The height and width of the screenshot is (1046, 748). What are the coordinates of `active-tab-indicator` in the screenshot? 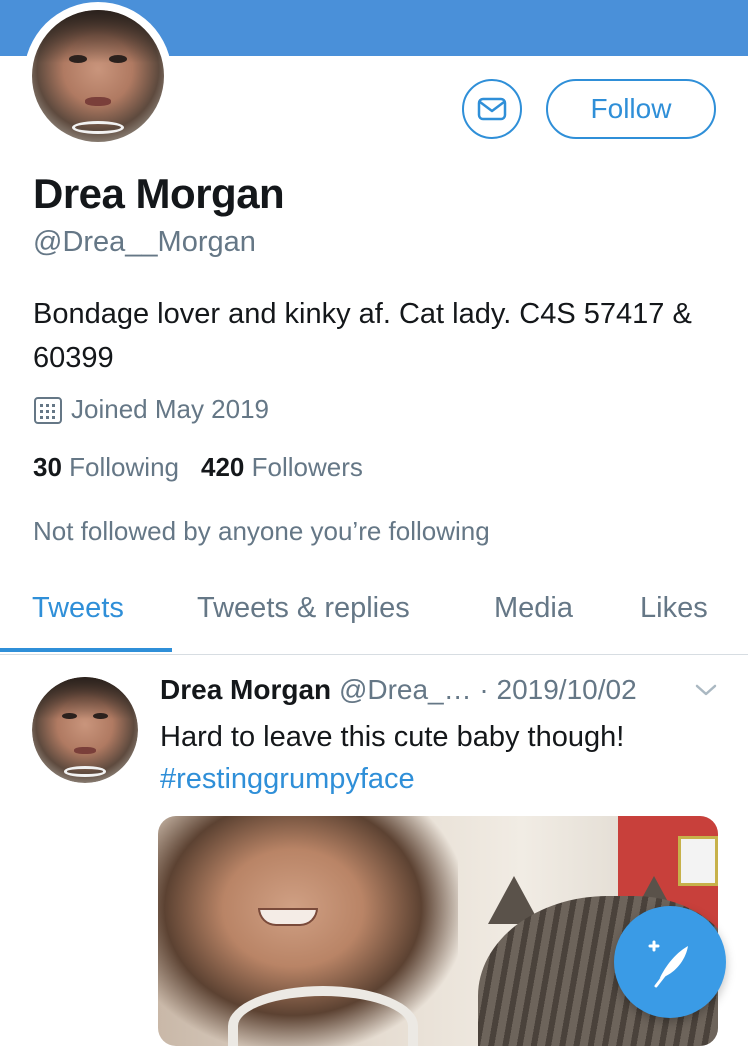 It's located at (86, 650).